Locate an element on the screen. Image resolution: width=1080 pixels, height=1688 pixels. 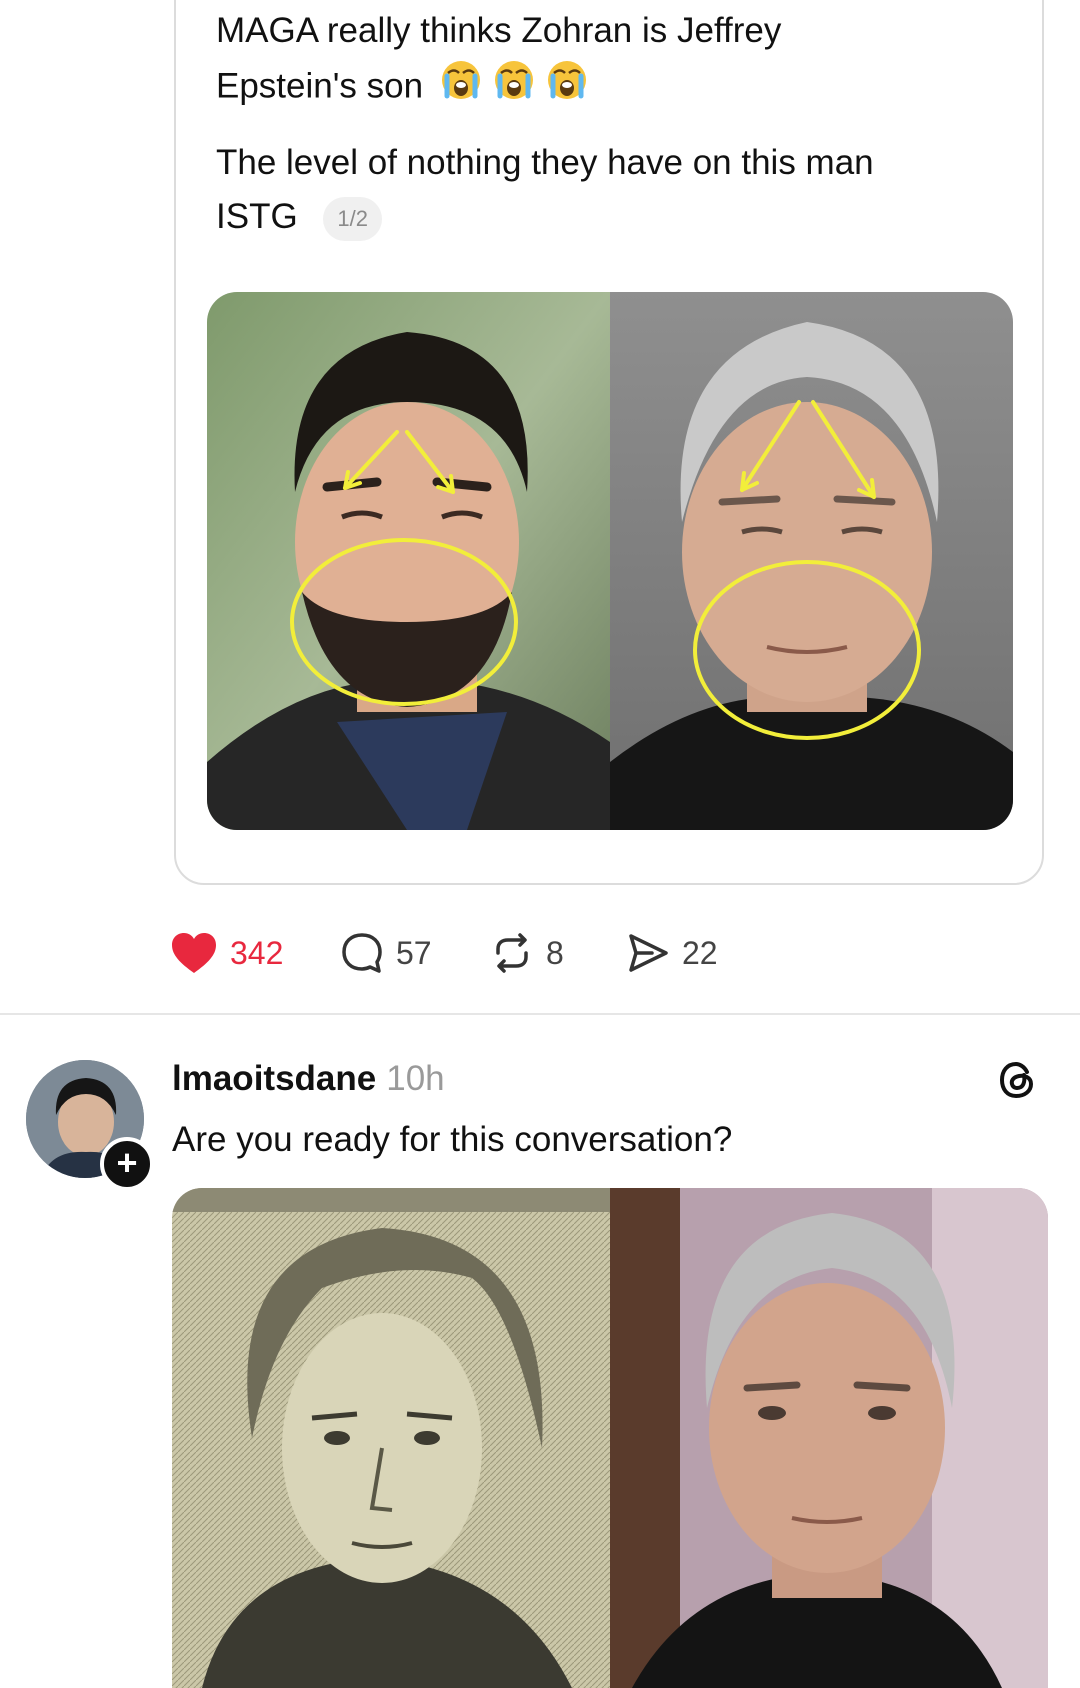
threads-logo-icon is located at coordinates (1017, 1080).